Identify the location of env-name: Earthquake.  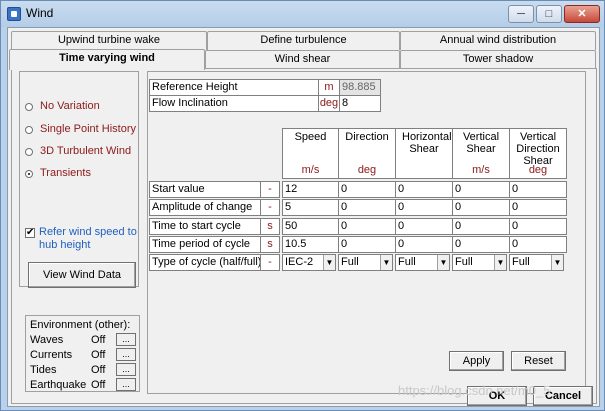
(58, 385).